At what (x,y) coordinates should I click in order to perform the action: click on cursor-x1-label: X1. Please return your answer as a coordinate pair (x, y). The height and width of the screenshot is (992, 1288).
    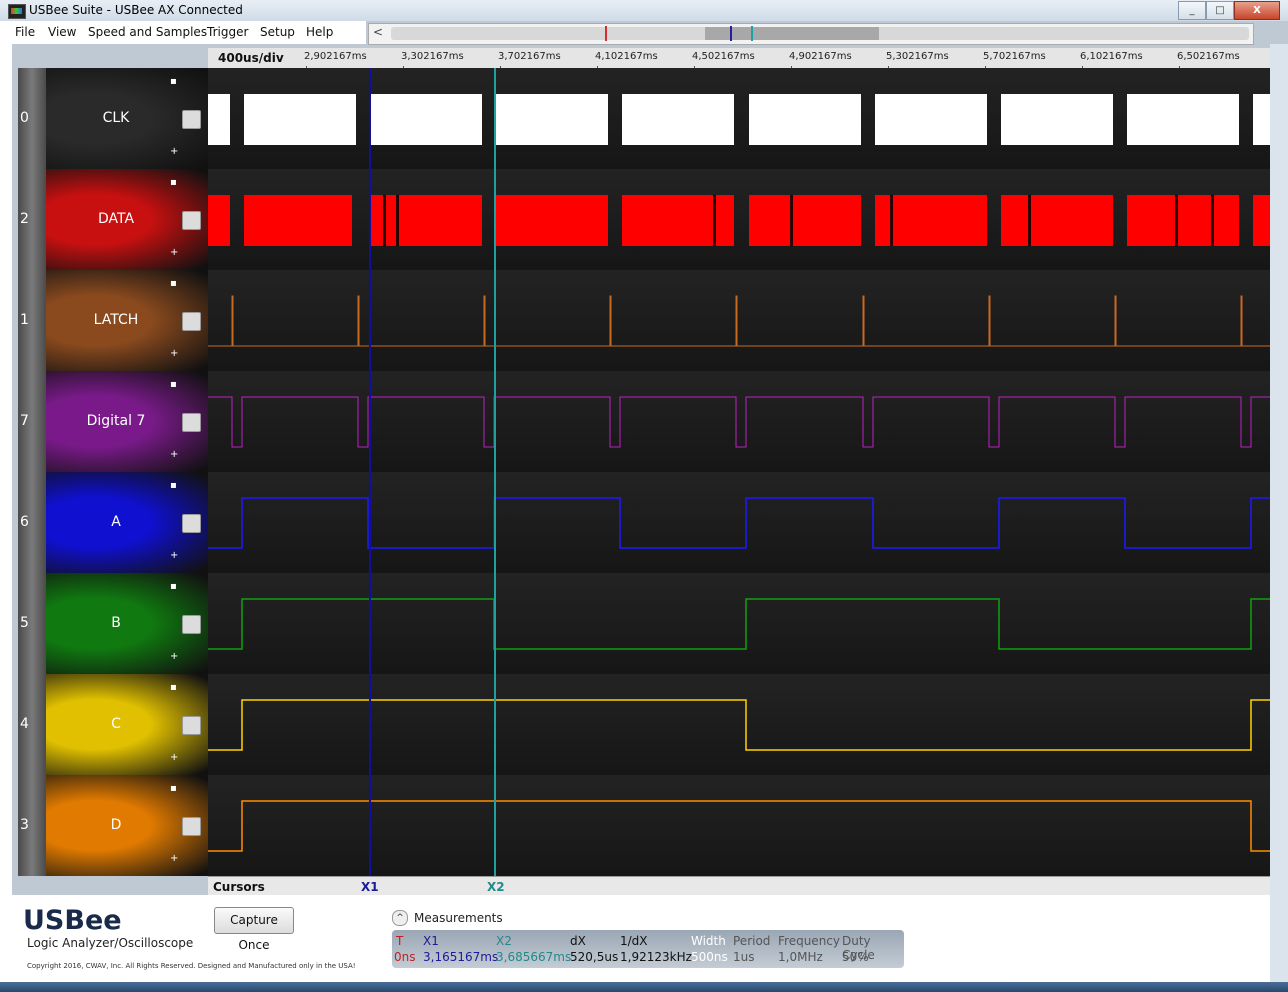
    Looking at the image, I should click on (370, 887).